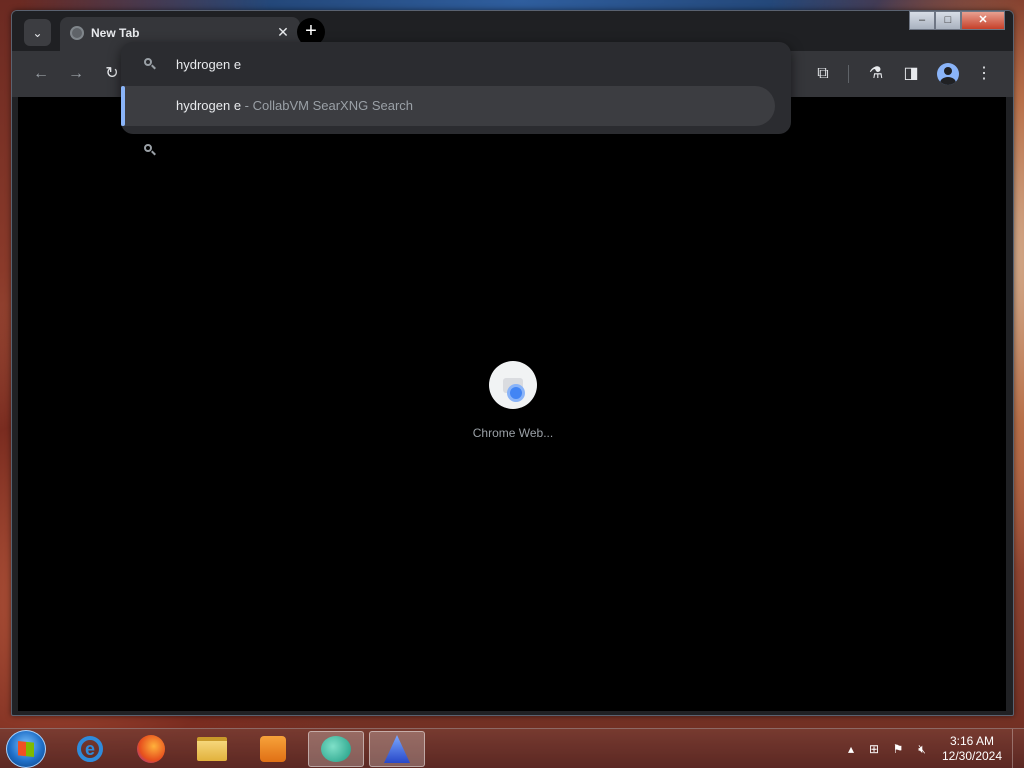 The width and height of the screenshot is (1024, 768). I want to click on omnibox-dropdown: hydrogen e - CollabVM SearXNG Search, so click(456, 99).